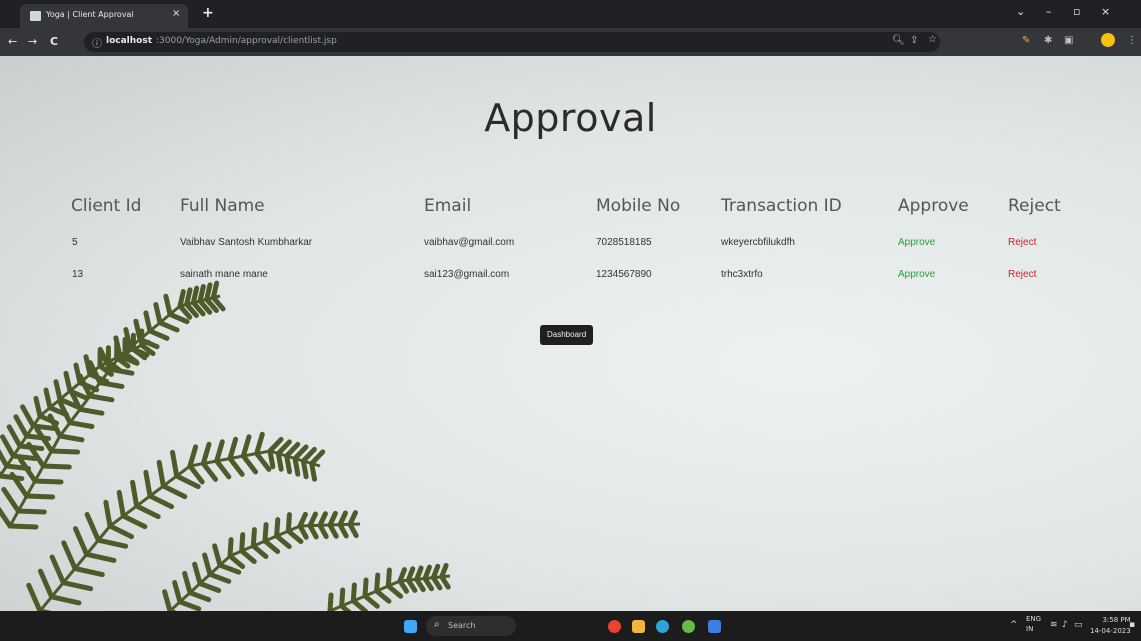 Image resolution: width=1141 pixels, height=641 pixels. Describe the element at coordinates (638, 206) in the screenshot. I see `header-mobile-no: Mobile No` at that location.